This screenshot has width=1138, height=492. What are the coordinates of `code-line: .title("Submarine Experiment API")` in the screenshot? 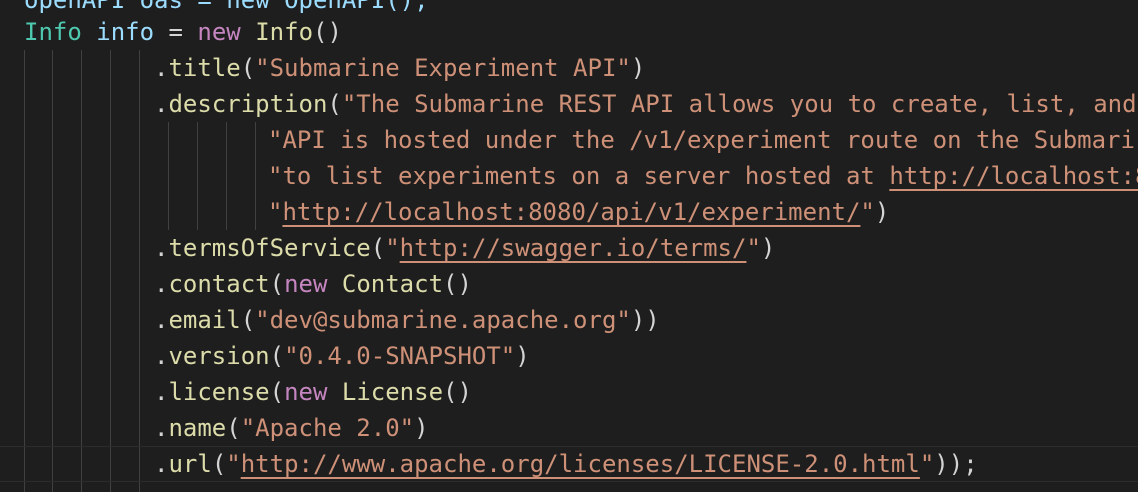 It's located at (569, 68).